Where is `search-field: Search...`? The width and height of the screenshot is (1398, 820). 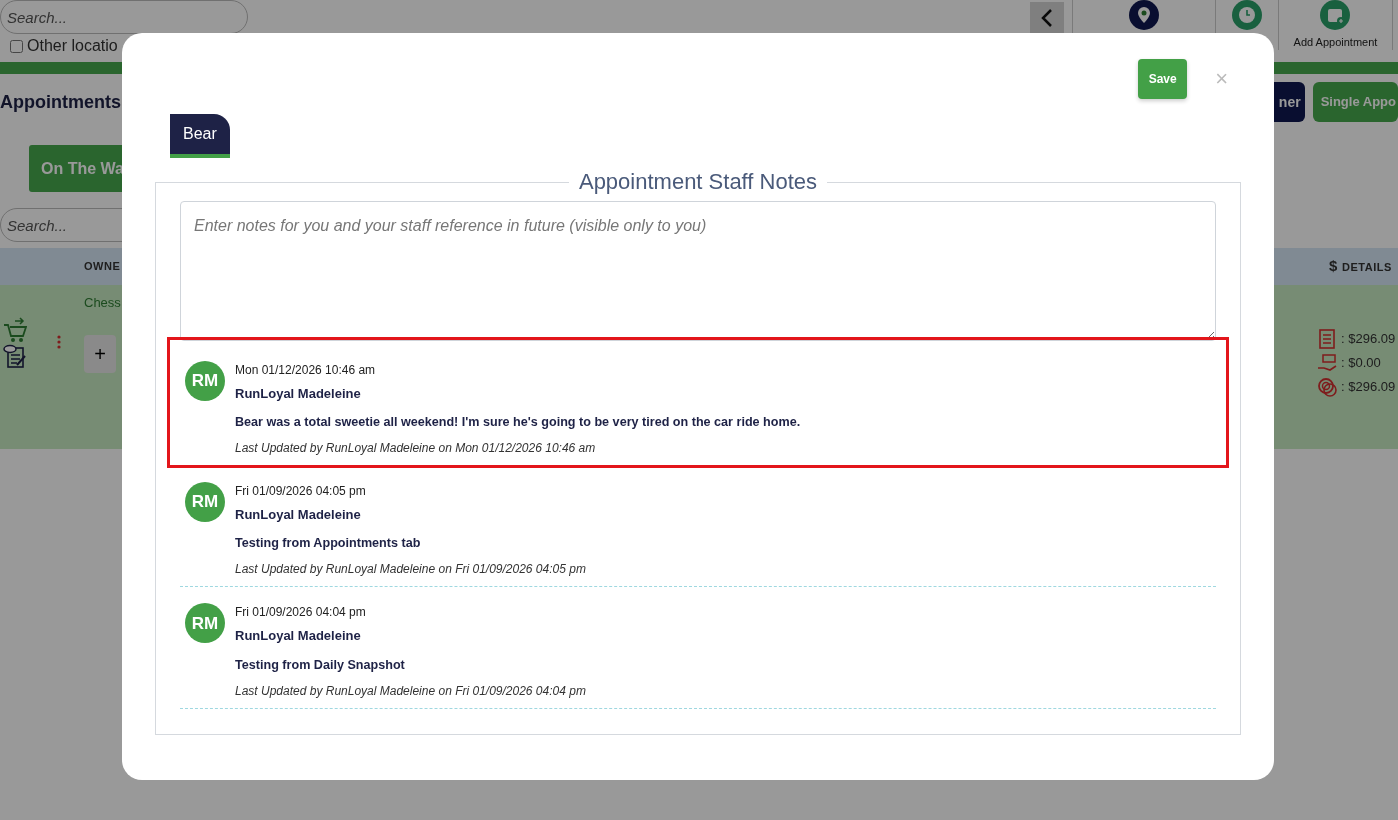
search-field: Search... is located at coordinates (124, 17).